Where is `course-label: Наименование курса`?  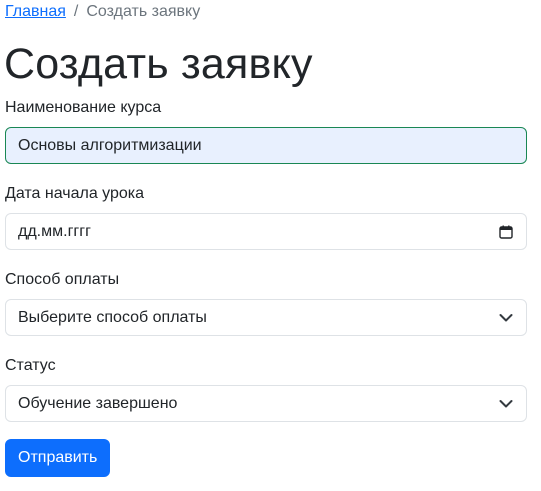
course-label: Наименование курса is located at coordinates (83, 107).